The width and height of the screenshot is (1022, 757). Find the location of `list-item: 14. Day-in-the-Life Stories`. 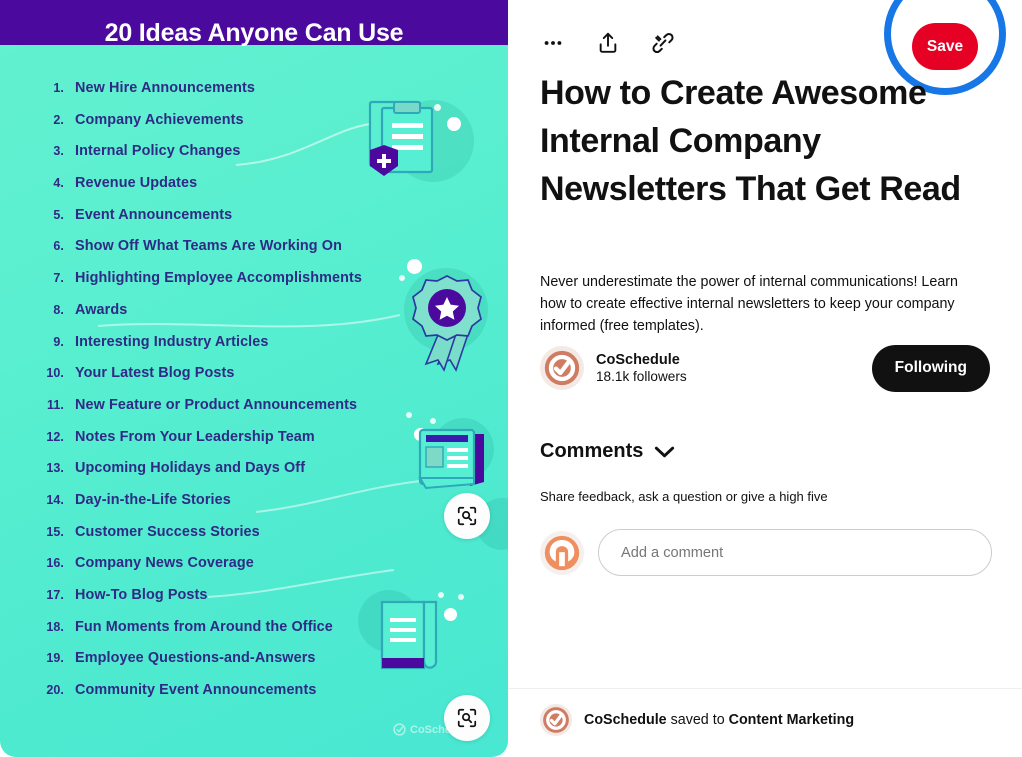

list-item: 14. Day-in-the-Life Stories is located at coordinates (208, 508).